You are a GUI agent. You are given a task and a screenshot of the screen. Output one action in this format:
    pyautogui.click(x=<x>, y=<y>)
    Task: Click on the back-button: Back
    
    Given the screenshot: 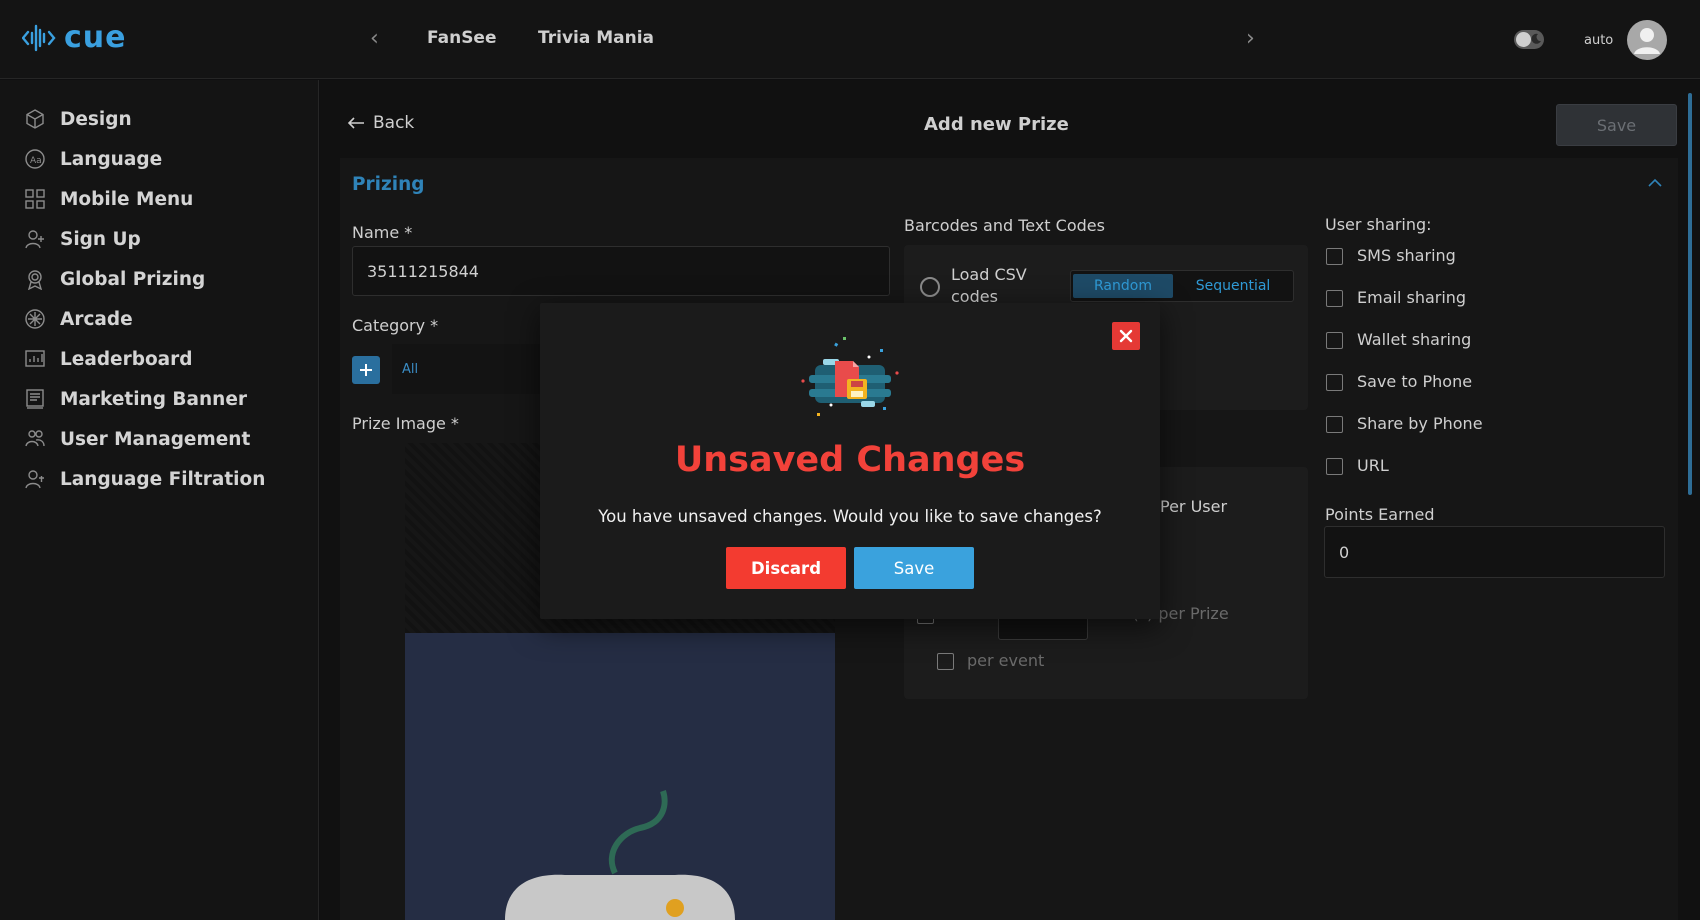 What is the action you would take?
    pyautogui.click(x=380, y=123)
    